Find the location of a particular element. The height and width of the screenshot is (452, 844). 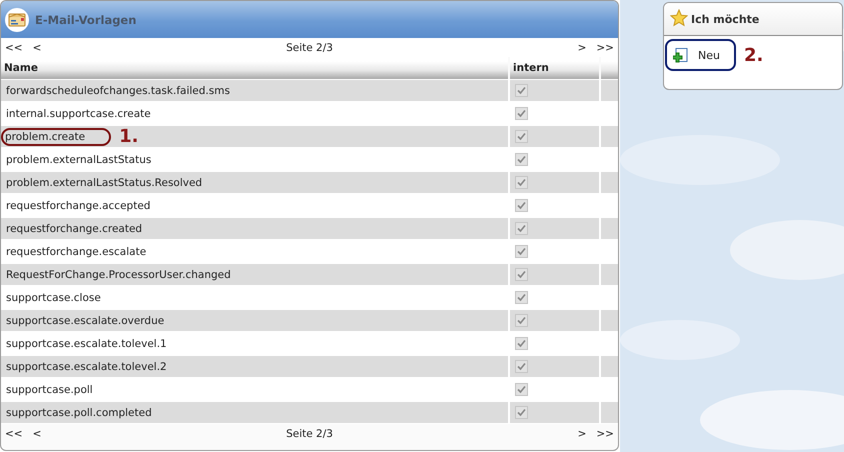

table-cell: requestforchange.accepted is located at coordinates (78, 205).